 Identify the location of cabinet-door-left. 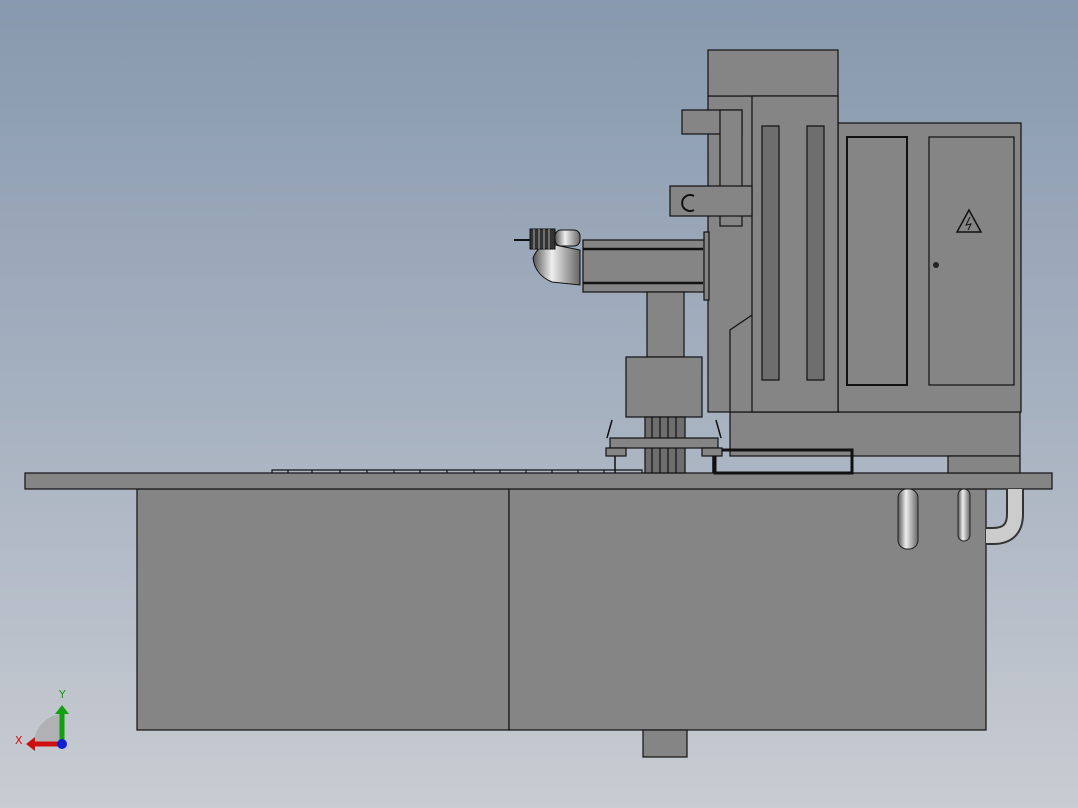
(877, 261).